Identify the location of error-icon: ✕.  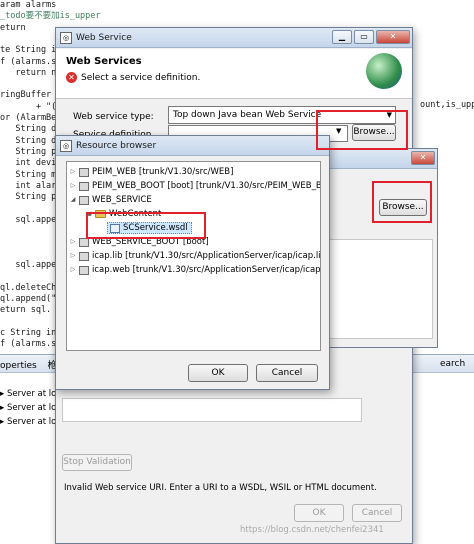
(71, 77).